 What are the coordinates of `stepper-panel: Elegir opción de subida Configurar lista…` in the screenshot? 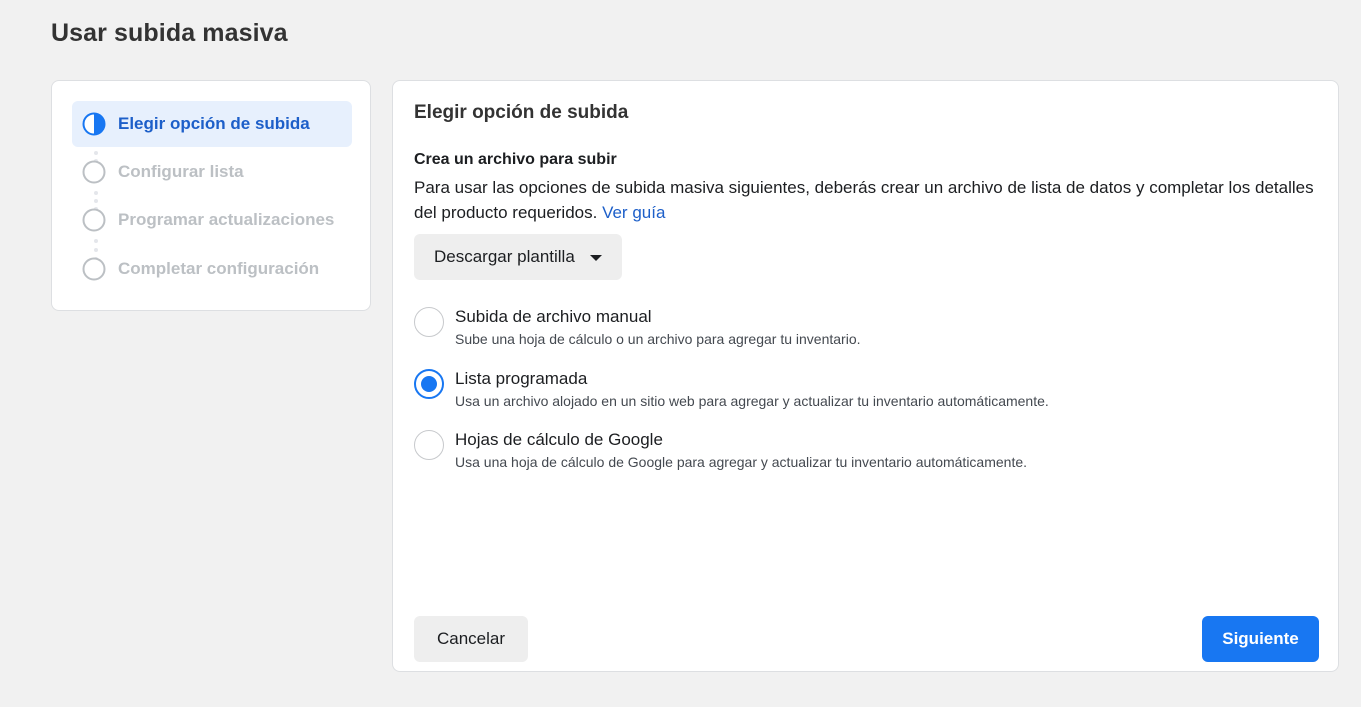 It's located at (211, 195).